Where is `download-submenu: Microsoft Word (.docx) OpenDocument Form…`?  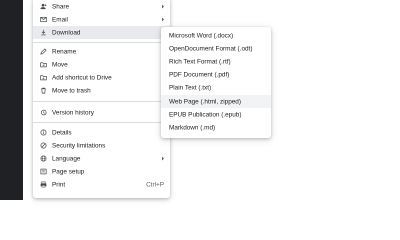 download-submenu: Microsoft Word (.docx) OpenDocument Form… is located at coordinates (216, 82).